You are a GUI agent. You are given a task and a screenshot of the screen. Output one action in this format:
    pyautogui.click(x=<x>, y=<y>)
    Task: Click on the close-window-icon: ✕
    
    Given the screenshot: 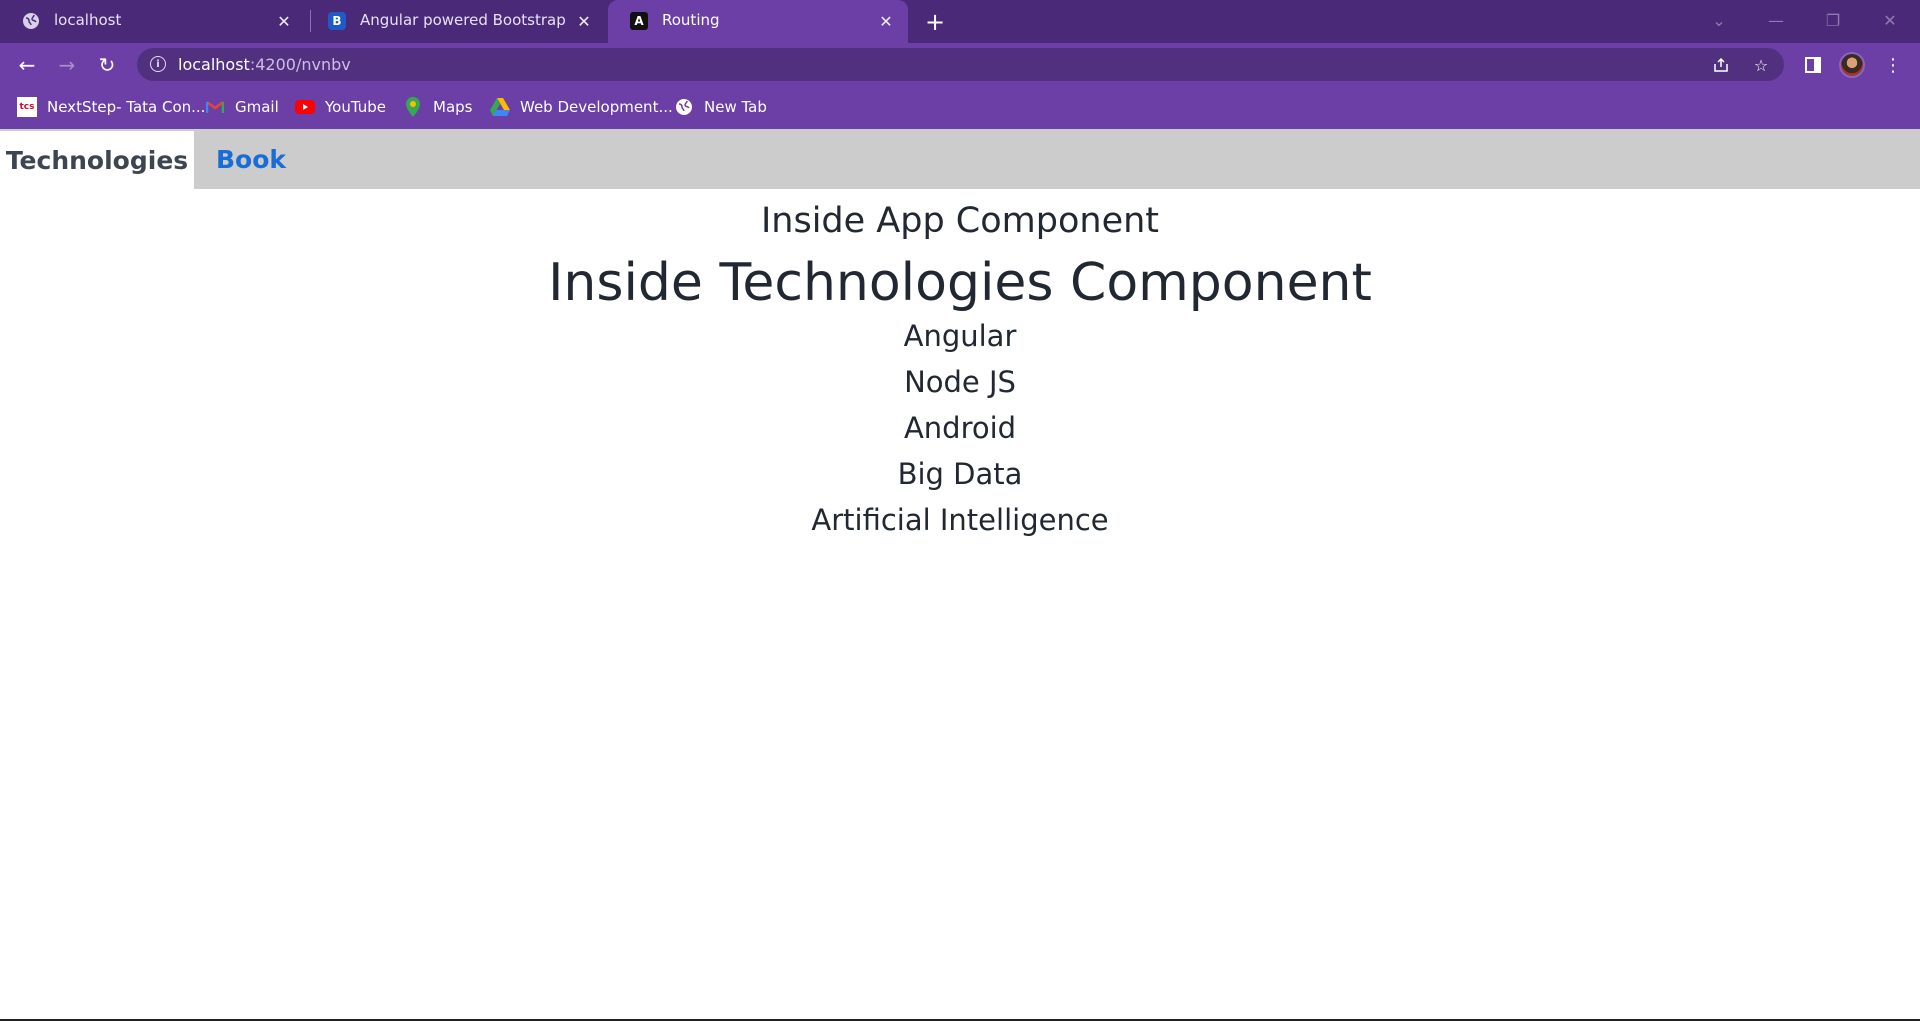 What is the action you would take?
    pyautogui.click(x=1890, y=20)
    